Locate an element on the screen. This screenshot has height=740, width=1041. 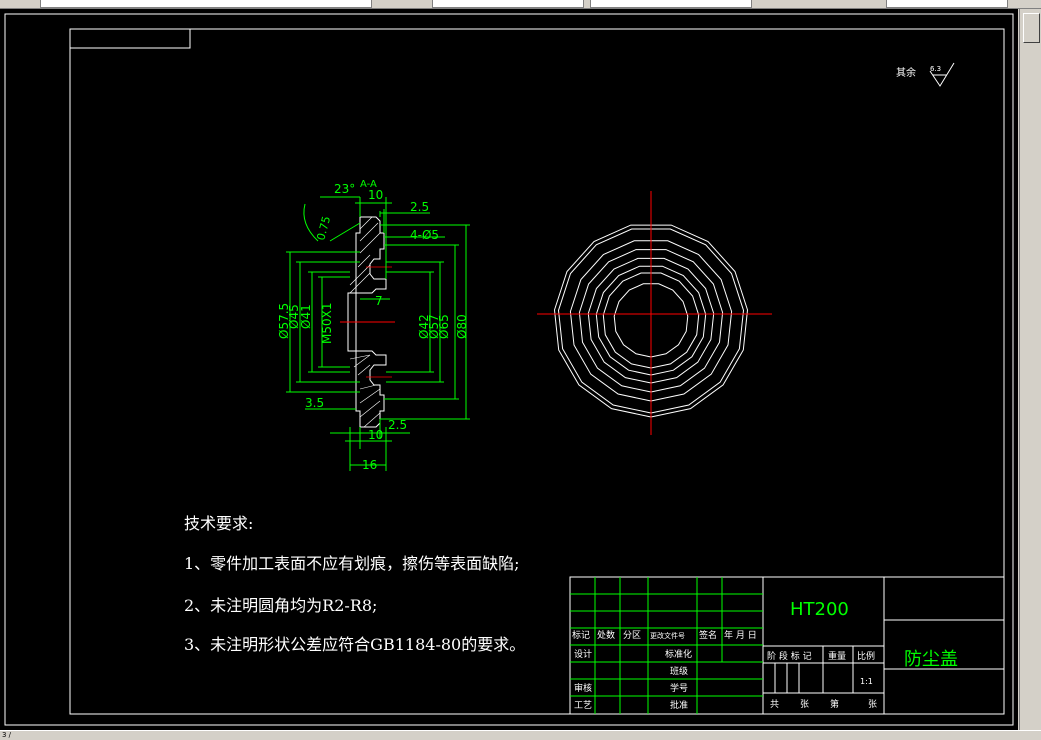
dim-41: Ø41 is located at coordinates (306, 316).